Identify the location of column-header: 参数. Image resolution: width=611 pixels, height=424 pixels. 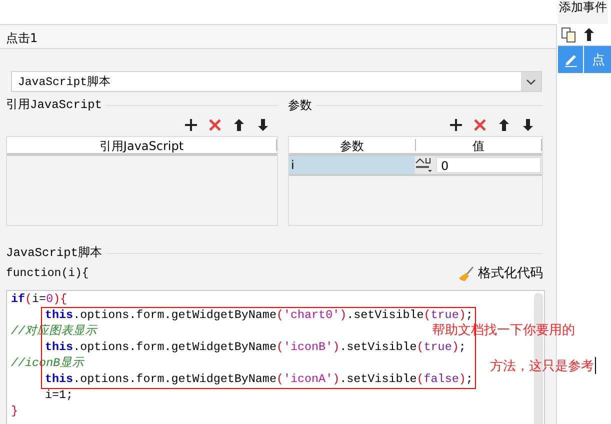
(352, 145).